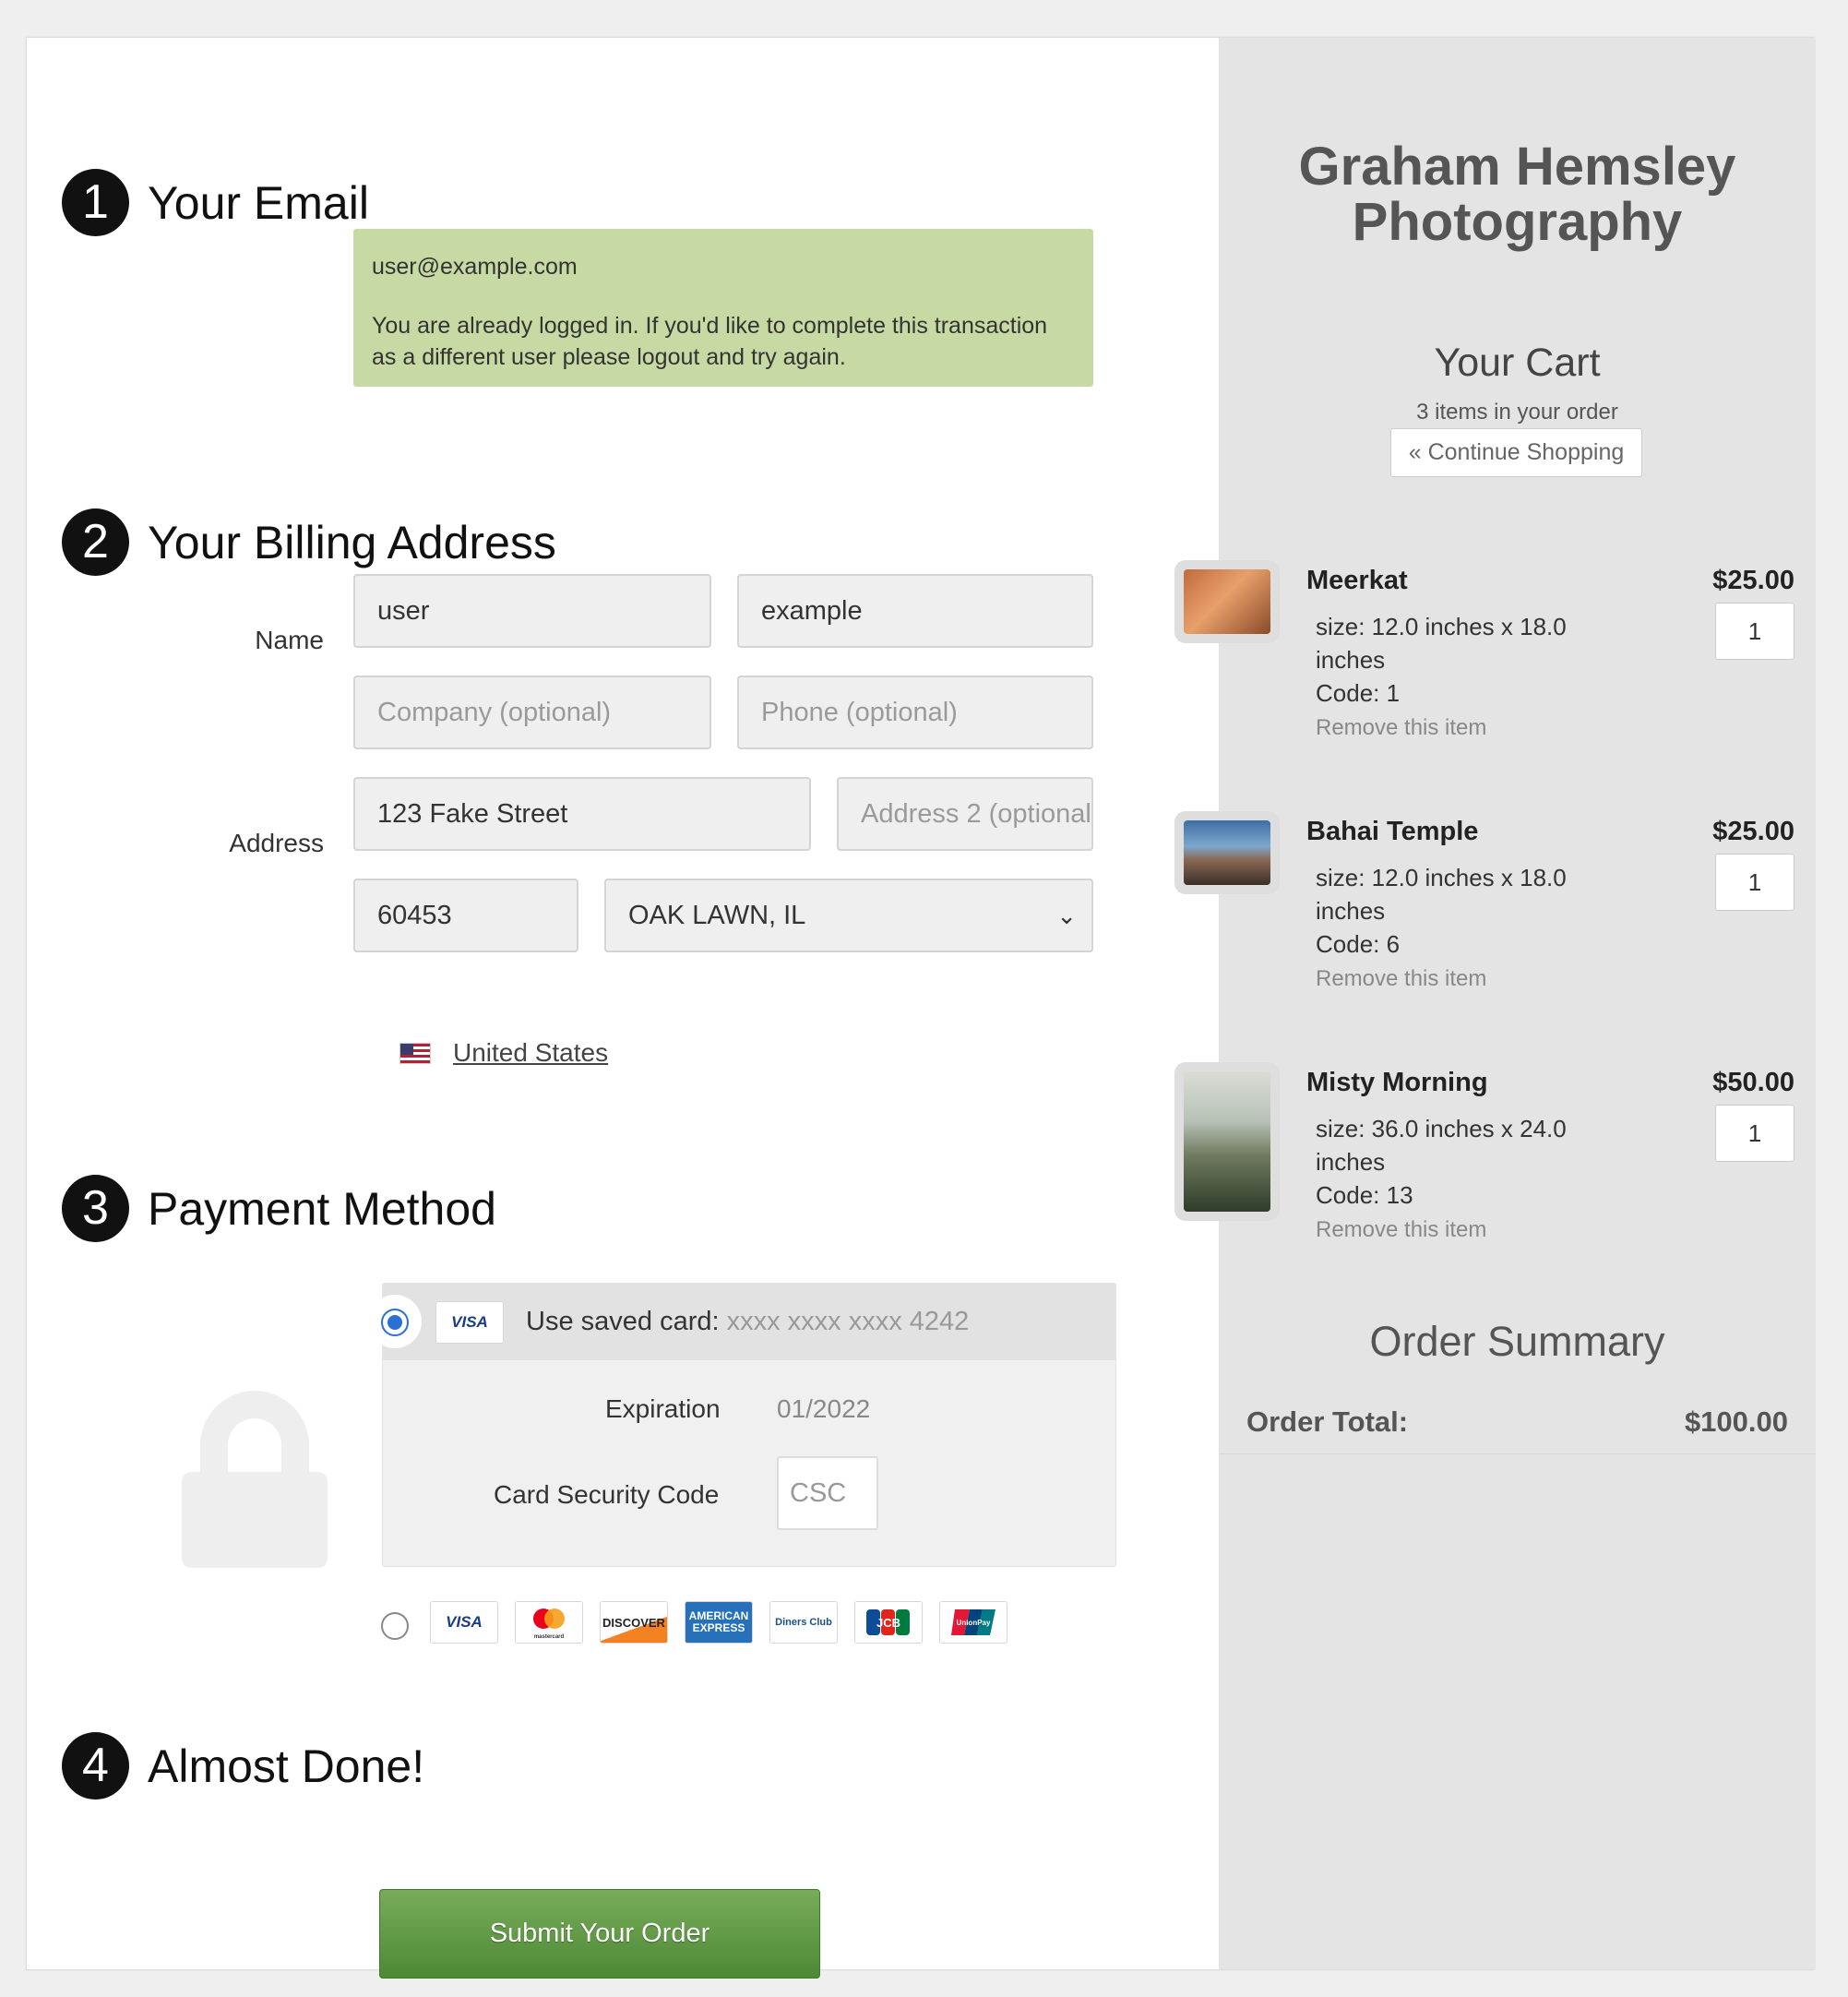 This screenshot has height=1997, width=1848. I want to click on first-name-input: user, so click(532, 611).